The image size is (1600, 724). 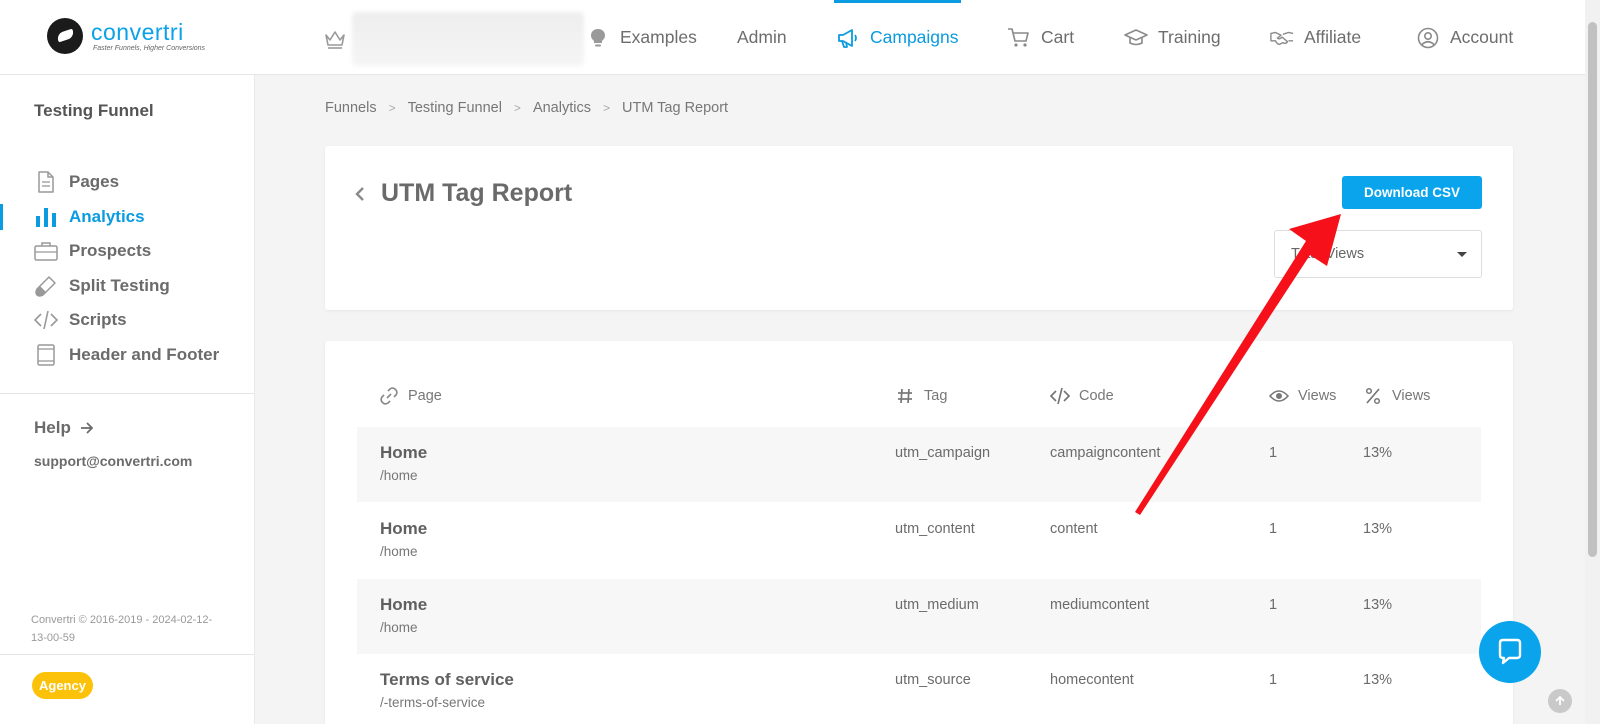 I want to click on arrow-up-icon, so click(x=1560, y=700).